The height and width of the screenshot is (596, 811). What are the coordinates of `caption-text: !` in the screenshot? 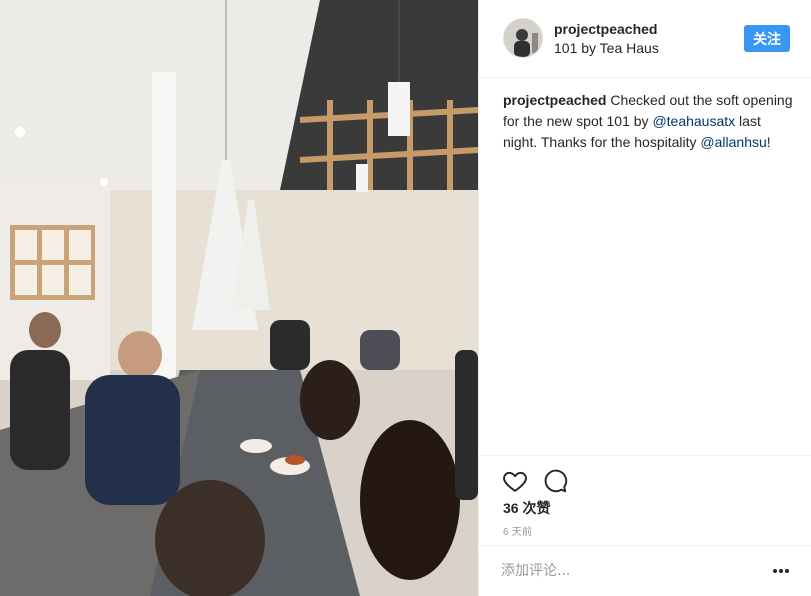 It's located at (768, 142).